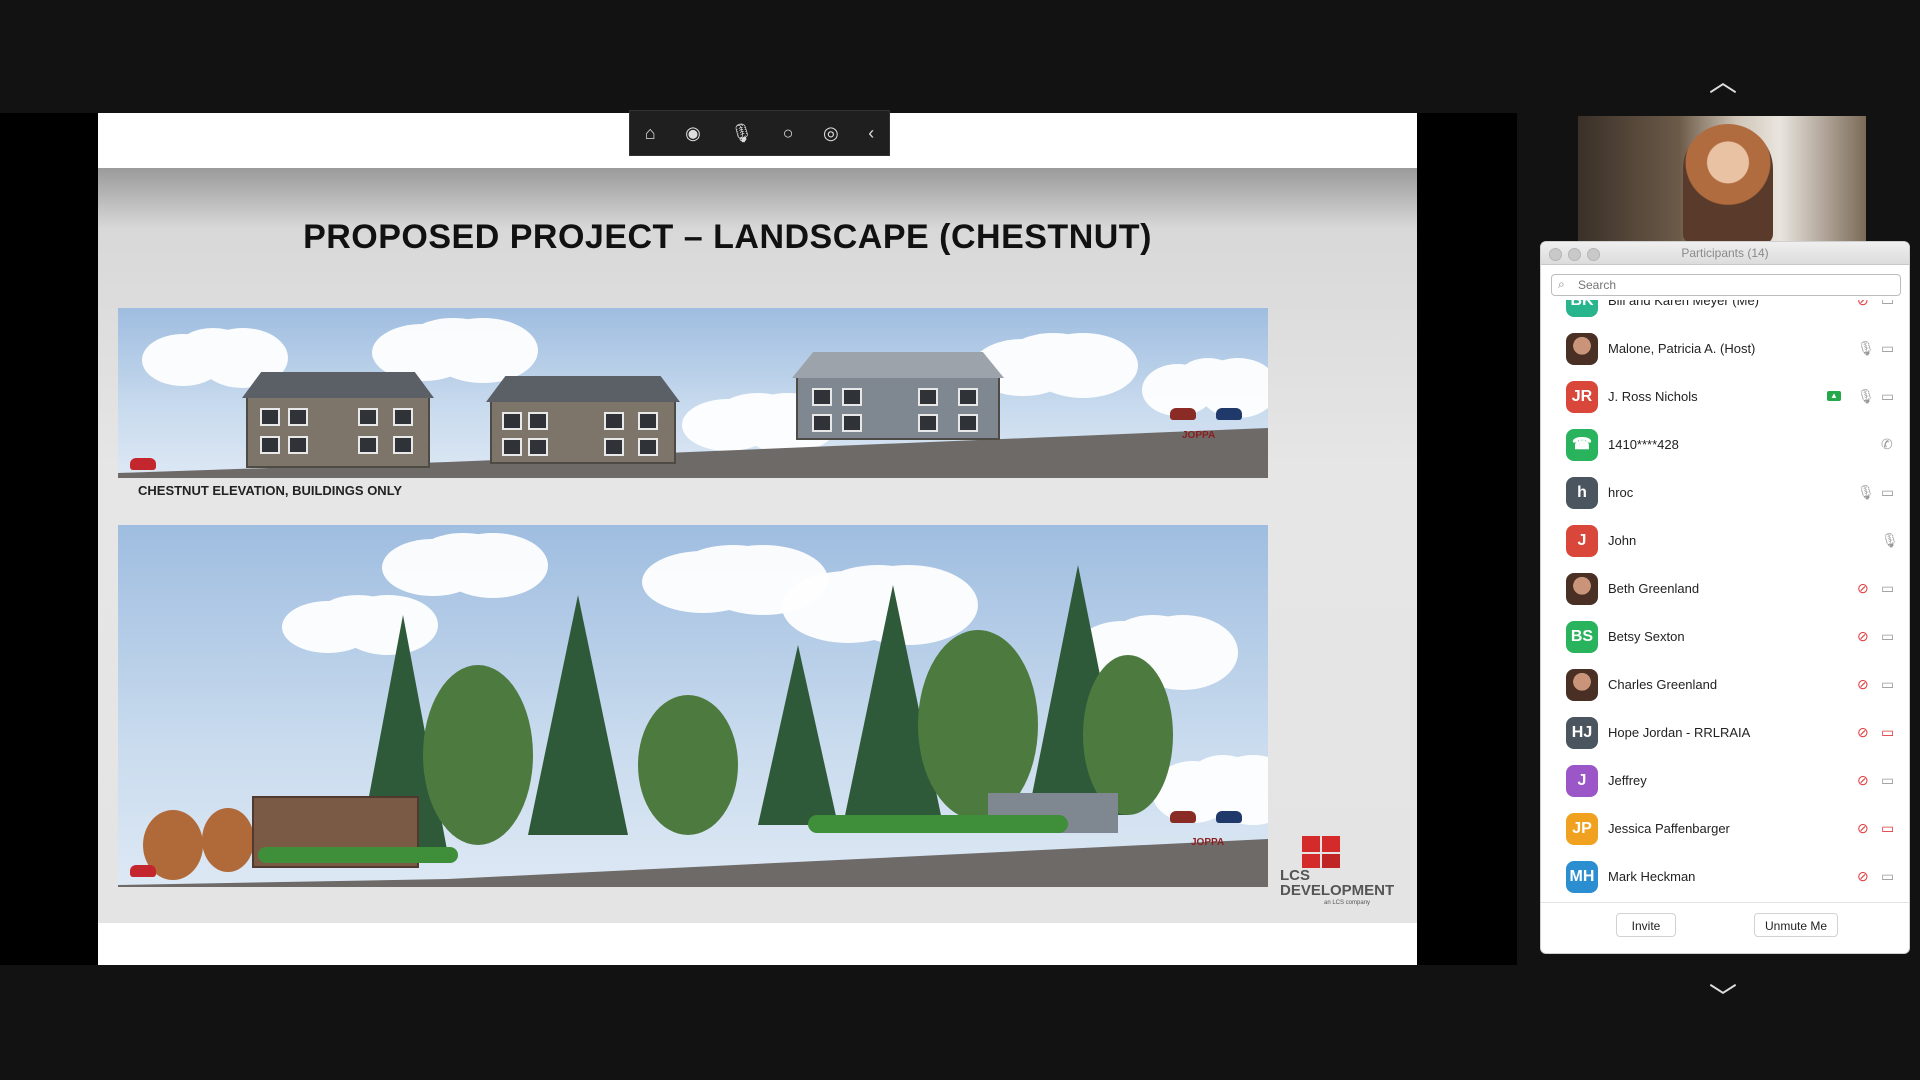  Describe the element at coordinates (1725, 638) in the screenshot. I see `participant-row: BS Betsy Sexton ⊘ ▭` at that location.